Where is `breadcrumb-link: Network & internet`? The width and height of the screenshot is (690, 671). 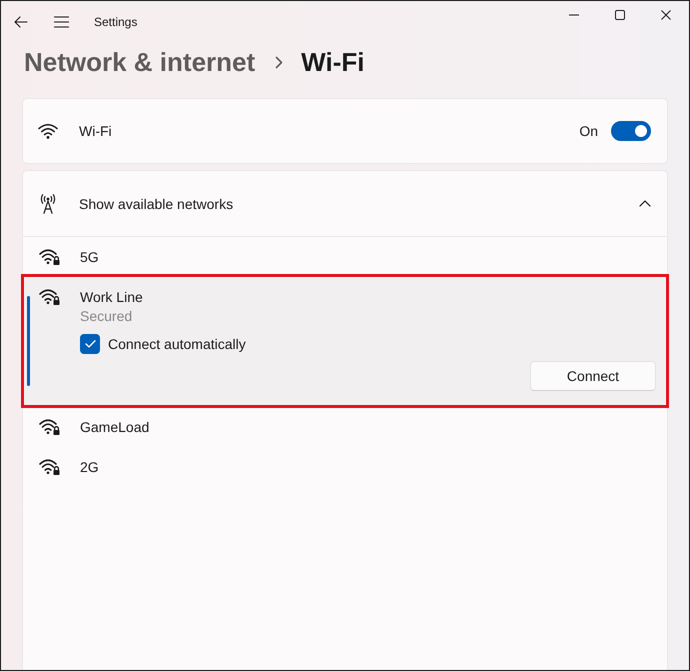 breadcrumb-link: Network & internet is located at coordinates (140, 62).